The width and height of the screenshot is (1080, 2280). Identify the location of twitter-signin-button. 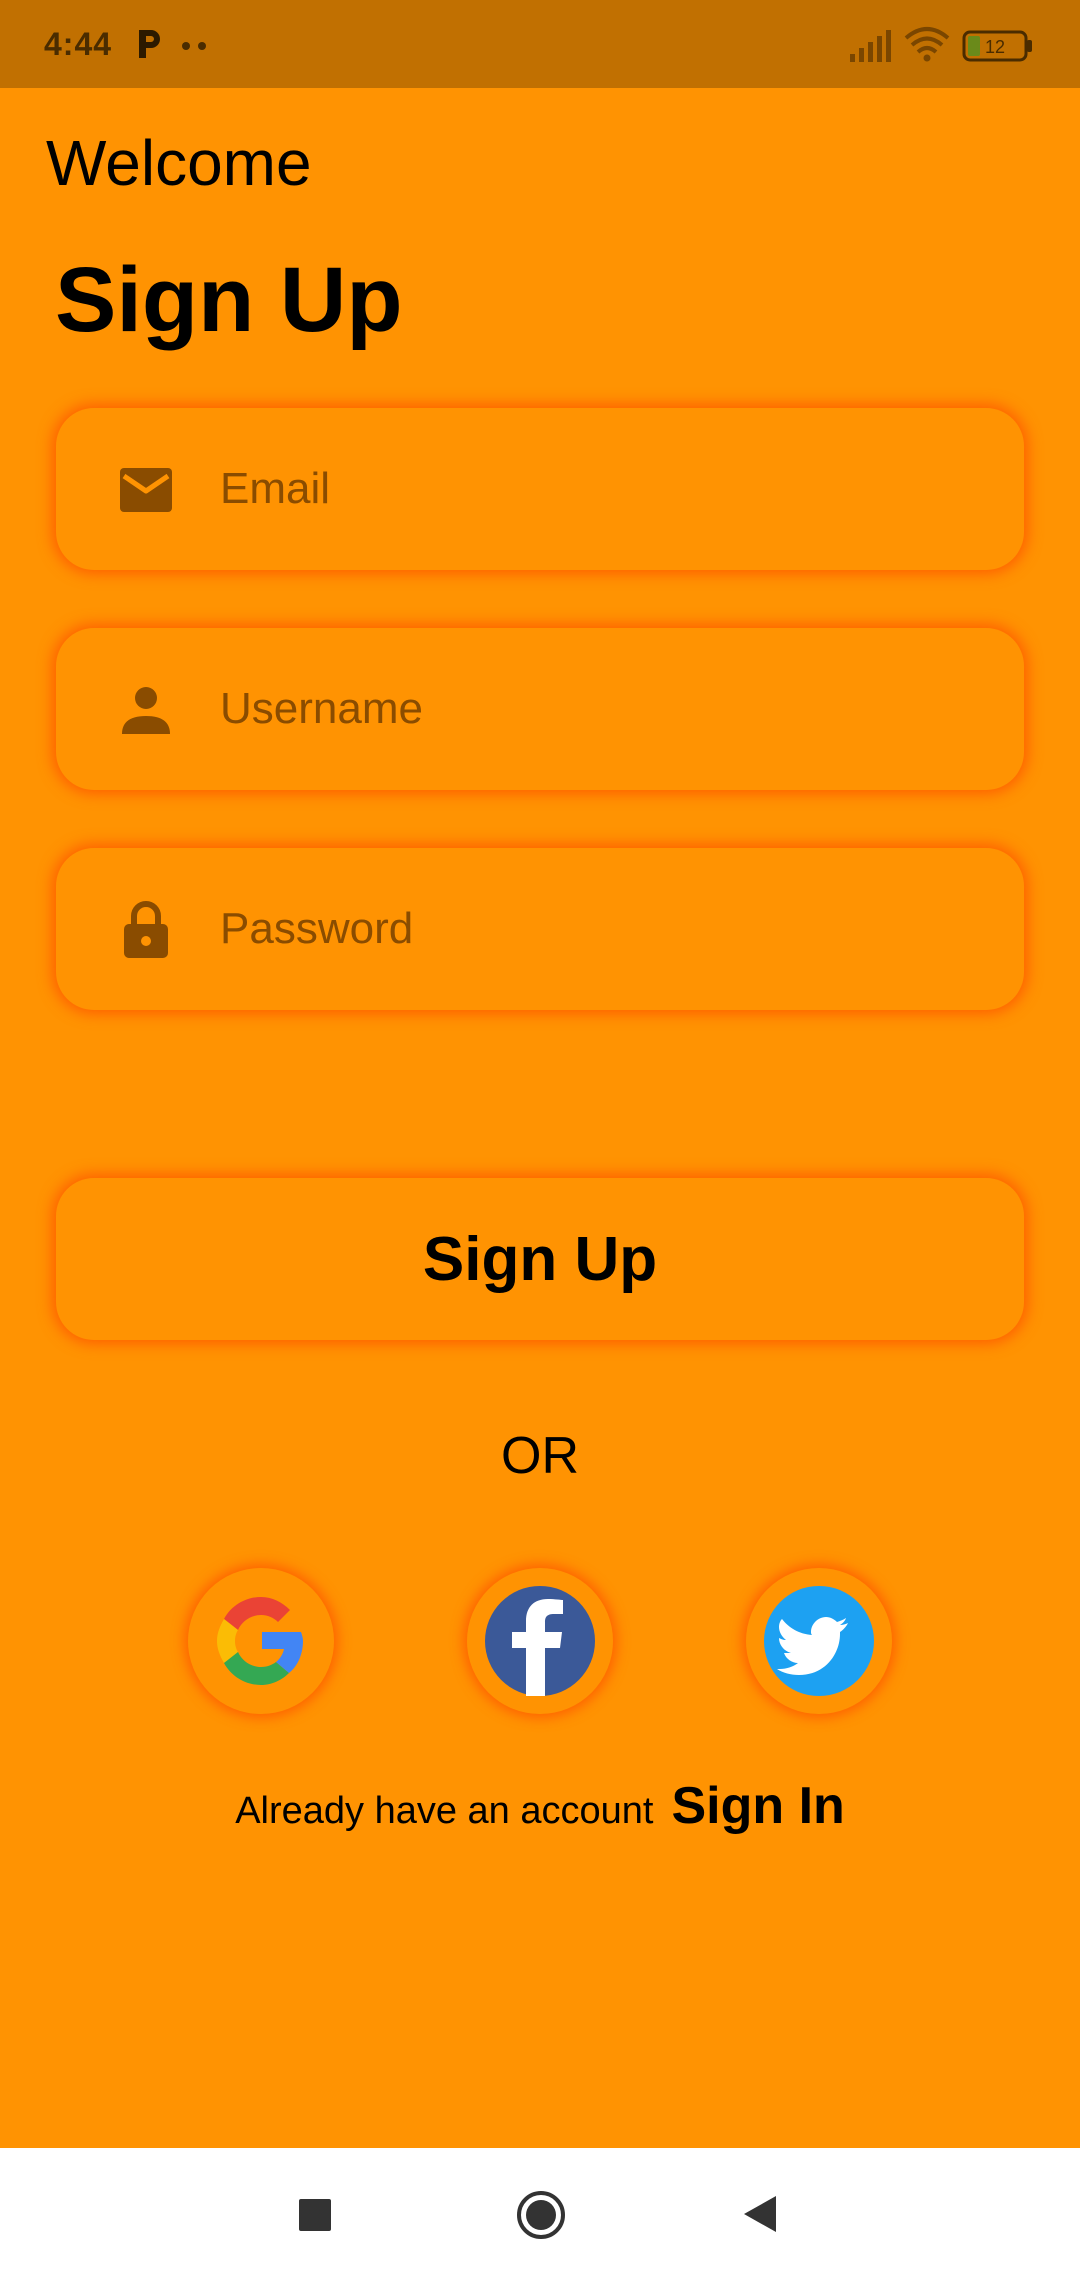
(819, 1641).